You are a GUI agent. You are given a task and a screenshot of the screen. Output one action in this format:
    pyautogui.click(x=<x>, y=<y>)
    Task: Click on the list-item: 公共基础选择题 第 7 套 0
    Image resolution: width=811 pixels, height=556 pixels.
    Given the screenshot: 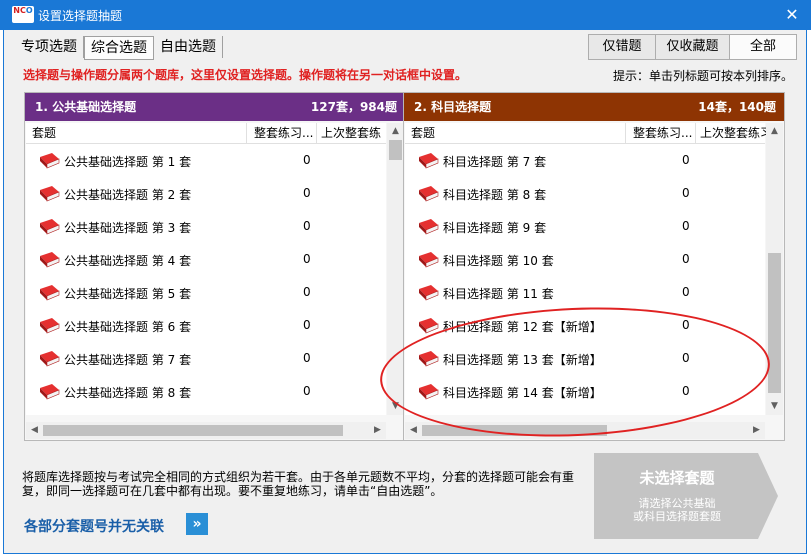 What is the action you would take?
    pyautogui.click(x=206, y=358)
    